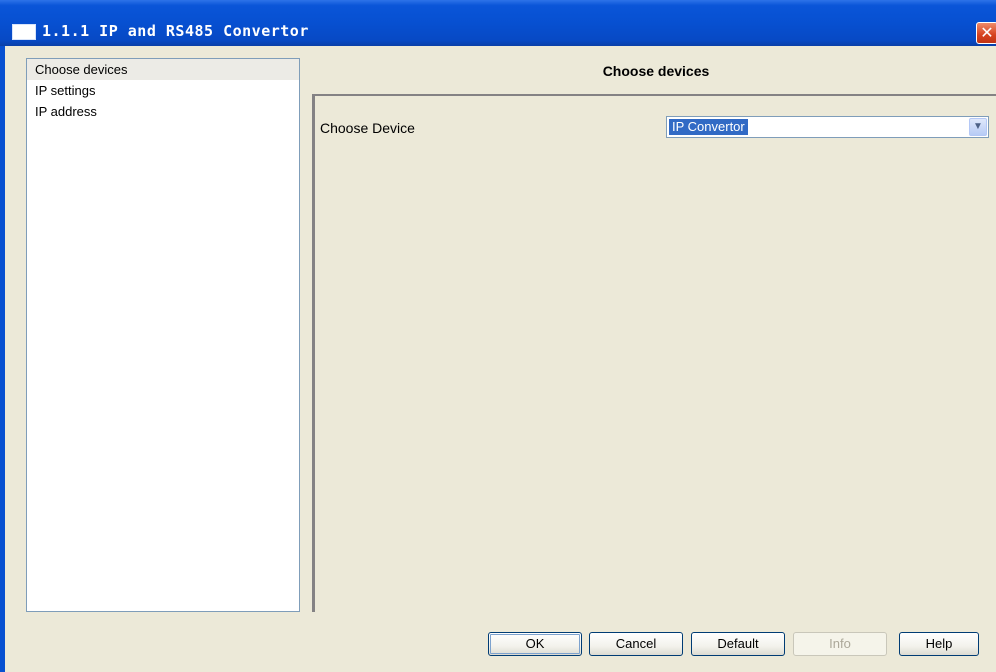 This screenshot has height=672, width=996. Describe the element at coordinates (978, 127) in the screenshot. I see `chevron-down-icon: ▼` at that location.